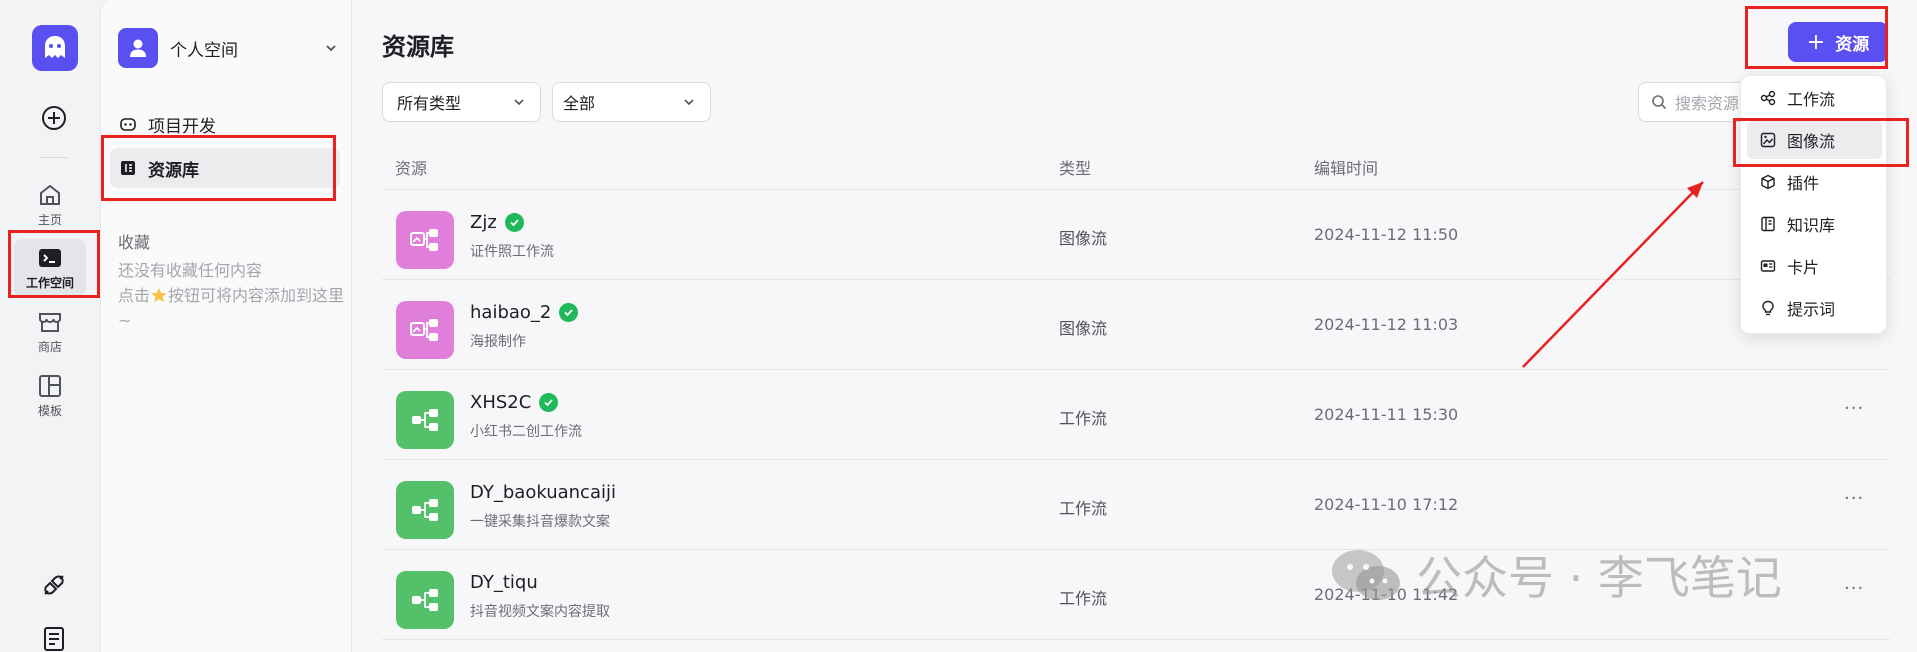  Describe the element at coordinates (1136, 415) in the screenshot. I see `table-row: XHS2C 小红书二创工作流 工作流 2024-11-11 15:30 ···` at that location.